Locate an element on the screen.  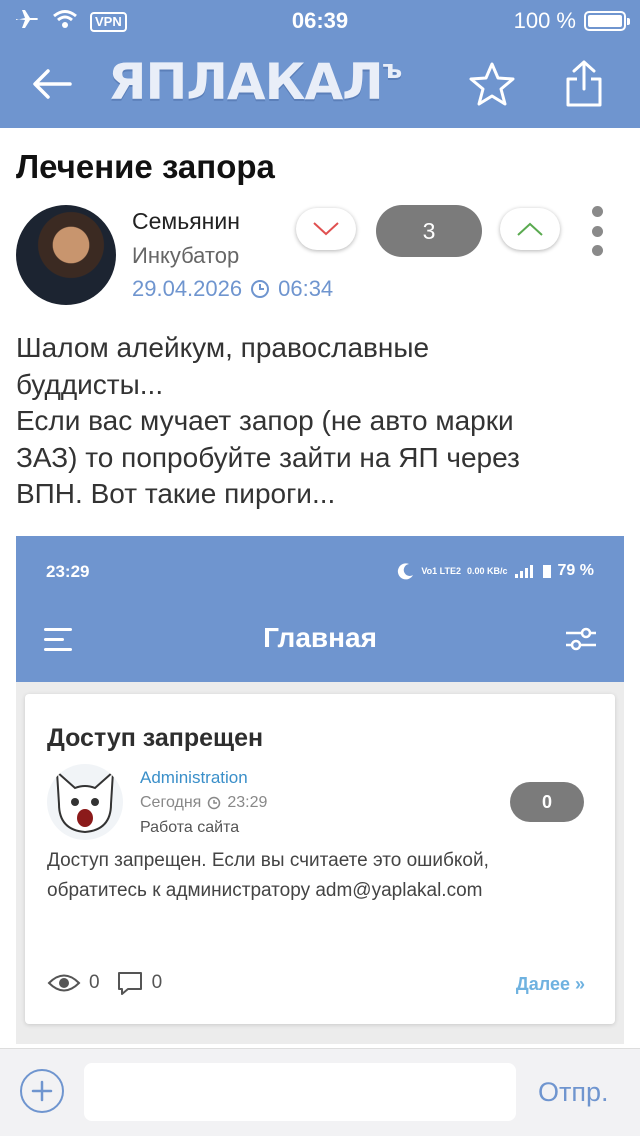
back-button is located at coordinates (52, 84).